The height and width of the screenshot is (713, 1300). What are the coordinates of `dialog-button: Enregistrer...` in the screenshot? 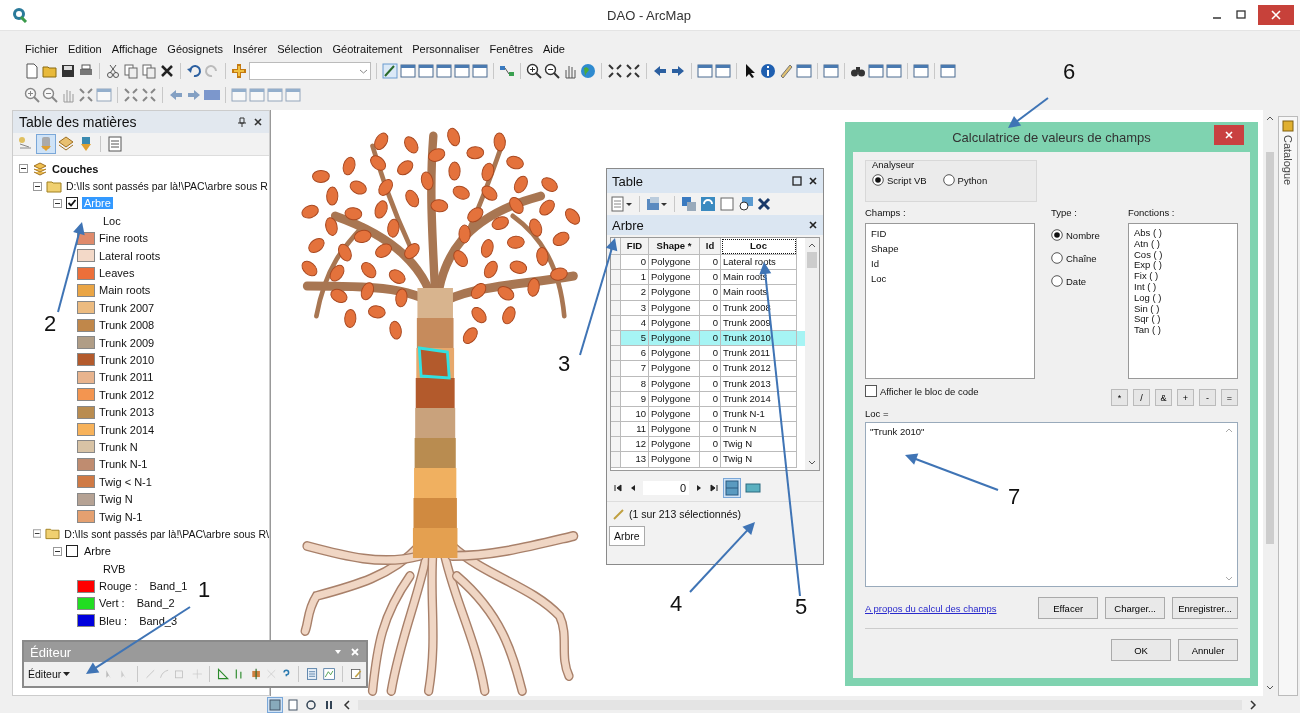 It's located at (1205, 608).